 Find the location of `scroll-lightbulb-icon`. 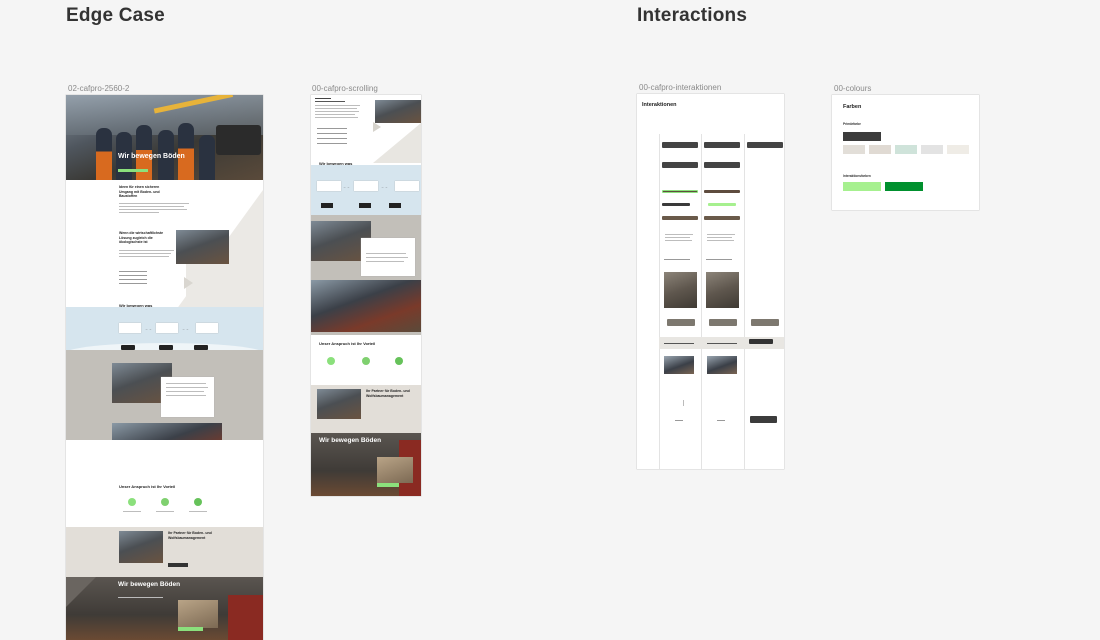

scroll-lightbulb-icon is located at coordinates (331, 361).